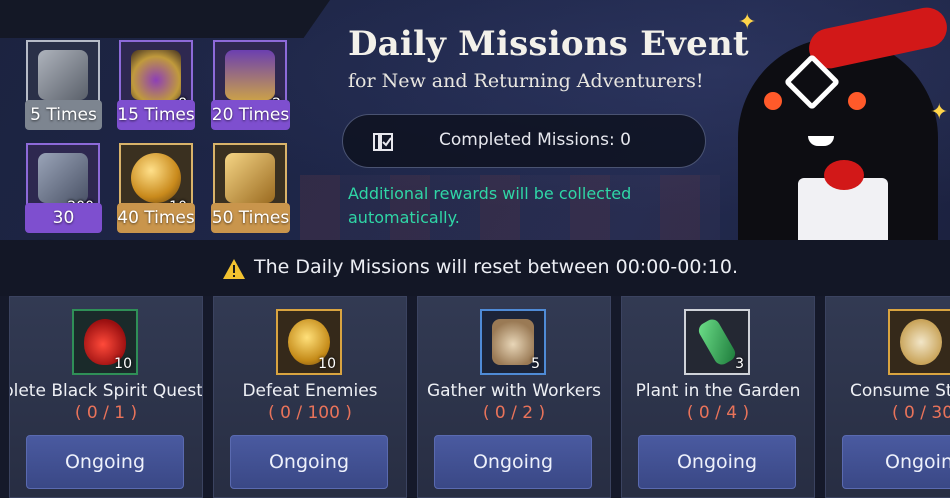 Image resolution: width=950 pixels, height=498 pixels. I want to click on silver-chest-icon, so click(63, 75).